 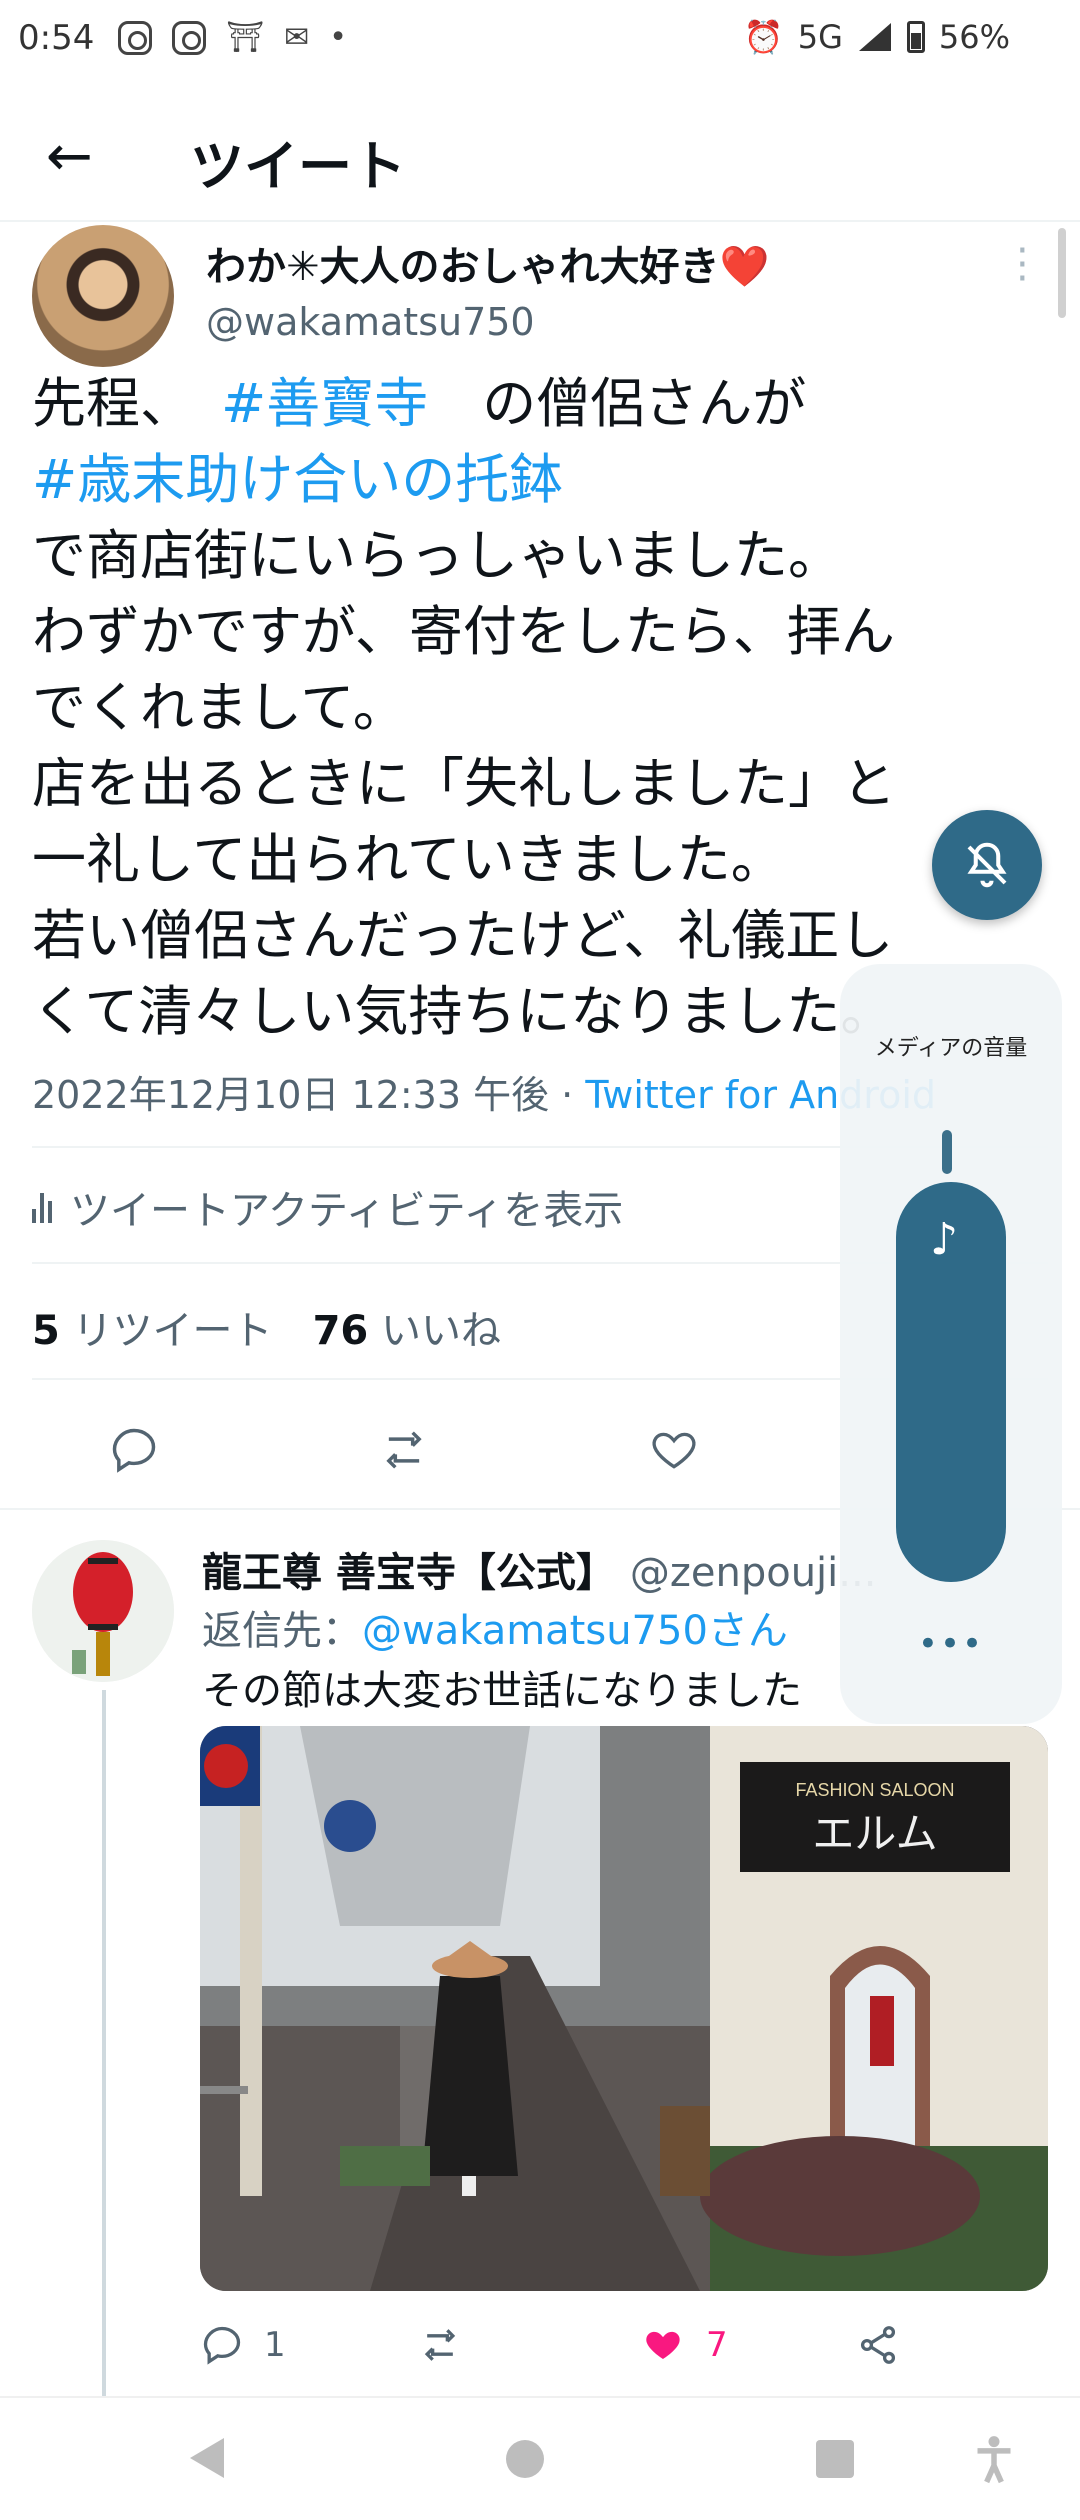 I want to click on nav-recents-icon, so click(x=835, y=2459).